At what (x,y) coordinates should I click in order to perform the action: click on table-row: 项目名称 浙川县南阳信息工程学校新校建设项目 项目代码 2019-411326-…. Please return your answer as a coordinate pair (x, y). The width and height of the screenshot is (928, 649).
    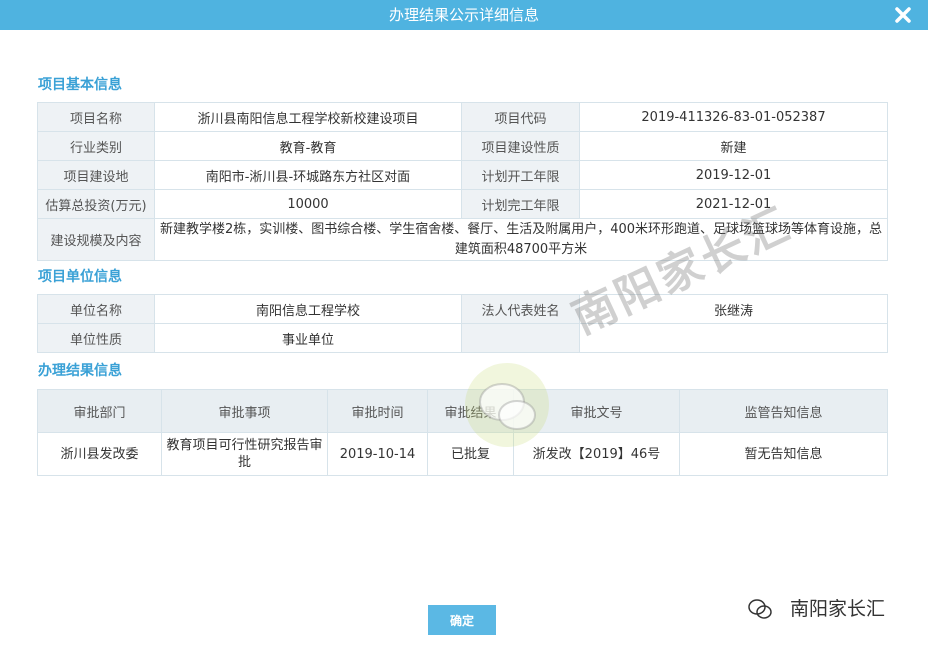
    Looking at the image, I should click on (462, 117).